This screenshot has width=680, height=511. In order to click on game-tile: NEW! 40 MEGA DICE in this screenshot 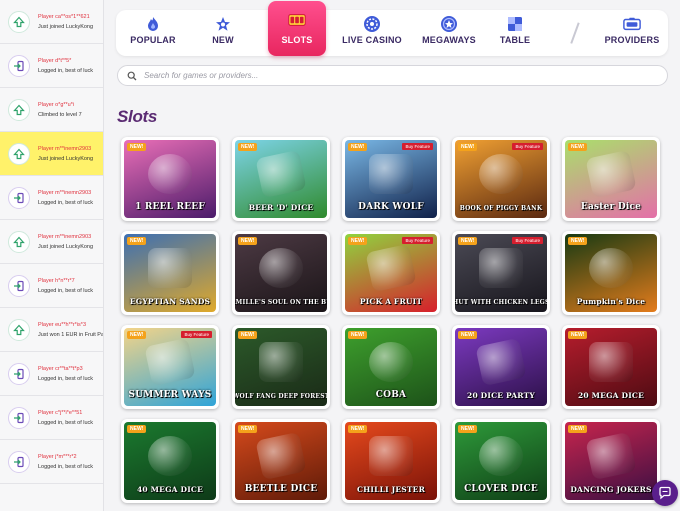, I will do `click(170, 461)`.